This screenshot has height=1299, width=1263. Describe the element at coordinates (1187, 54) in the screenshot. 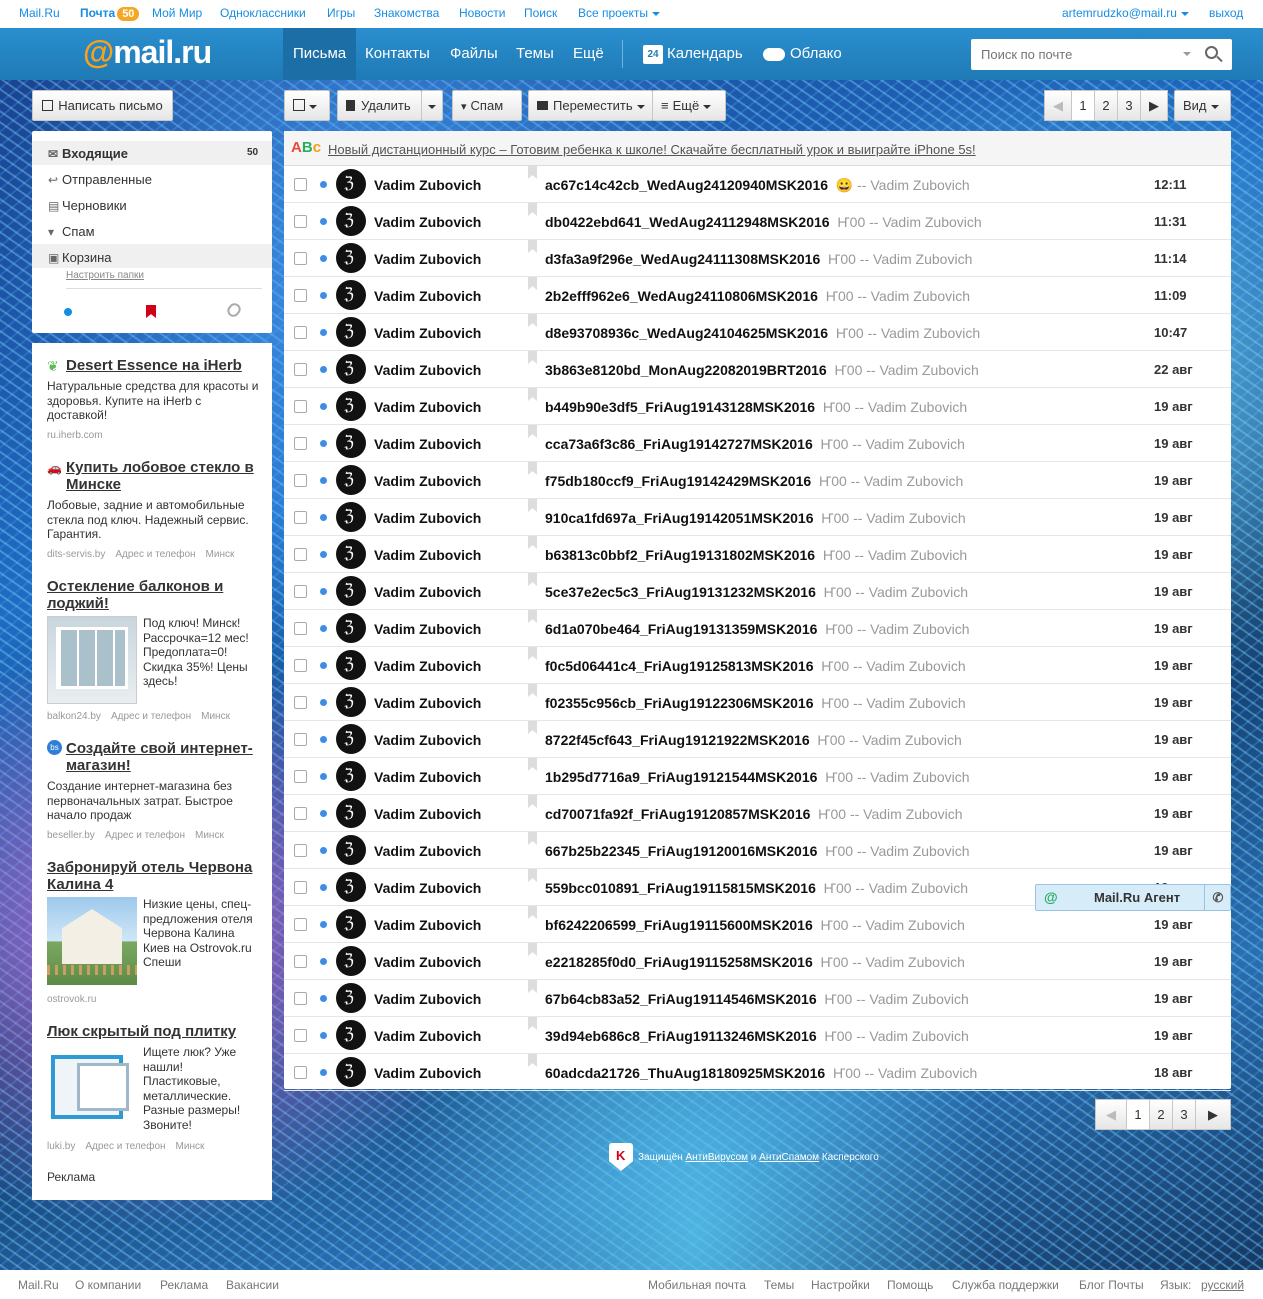

I see `search-options-chevron-icon` at that location.